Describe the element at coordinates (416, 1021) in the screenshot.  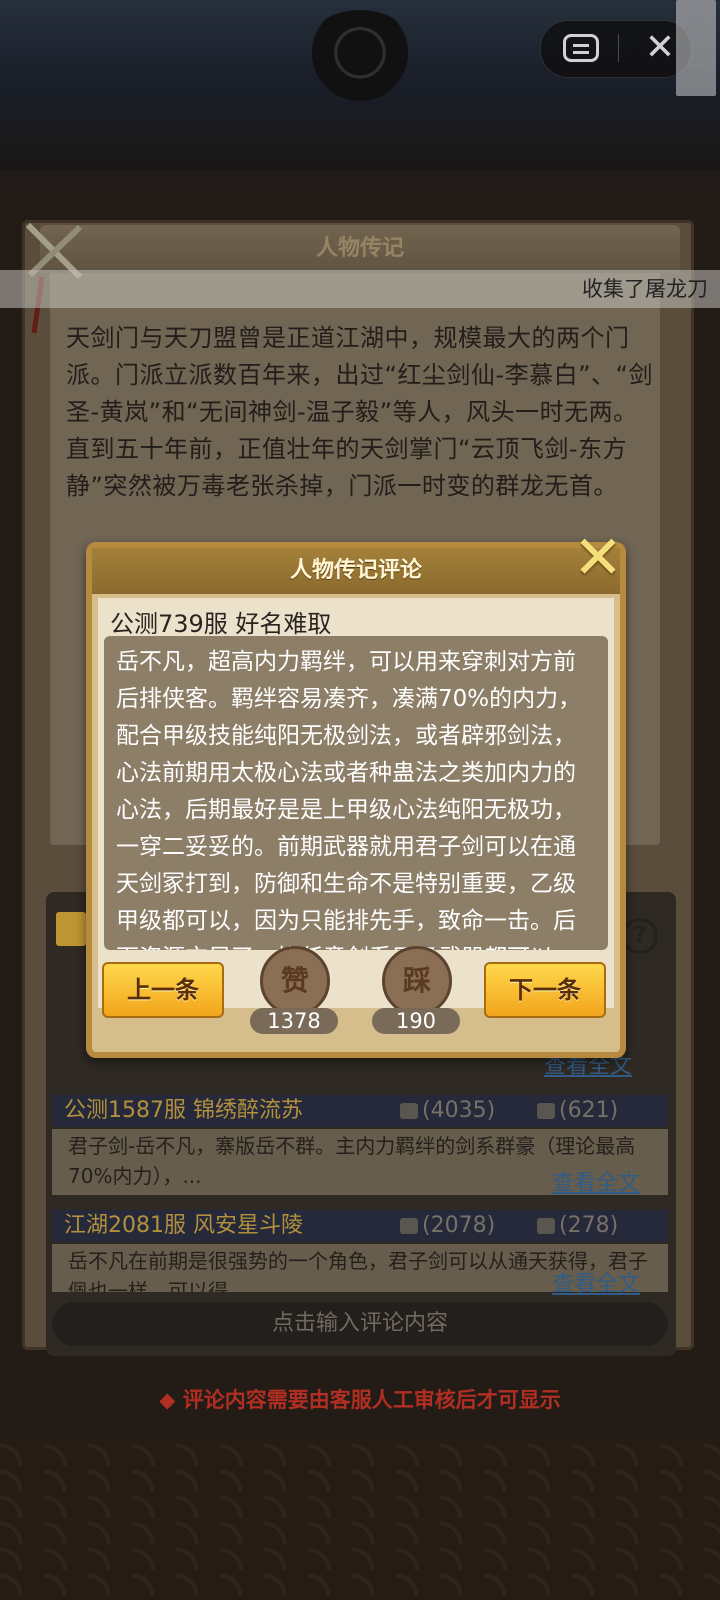
I see `dislike-count: 190` at that location.